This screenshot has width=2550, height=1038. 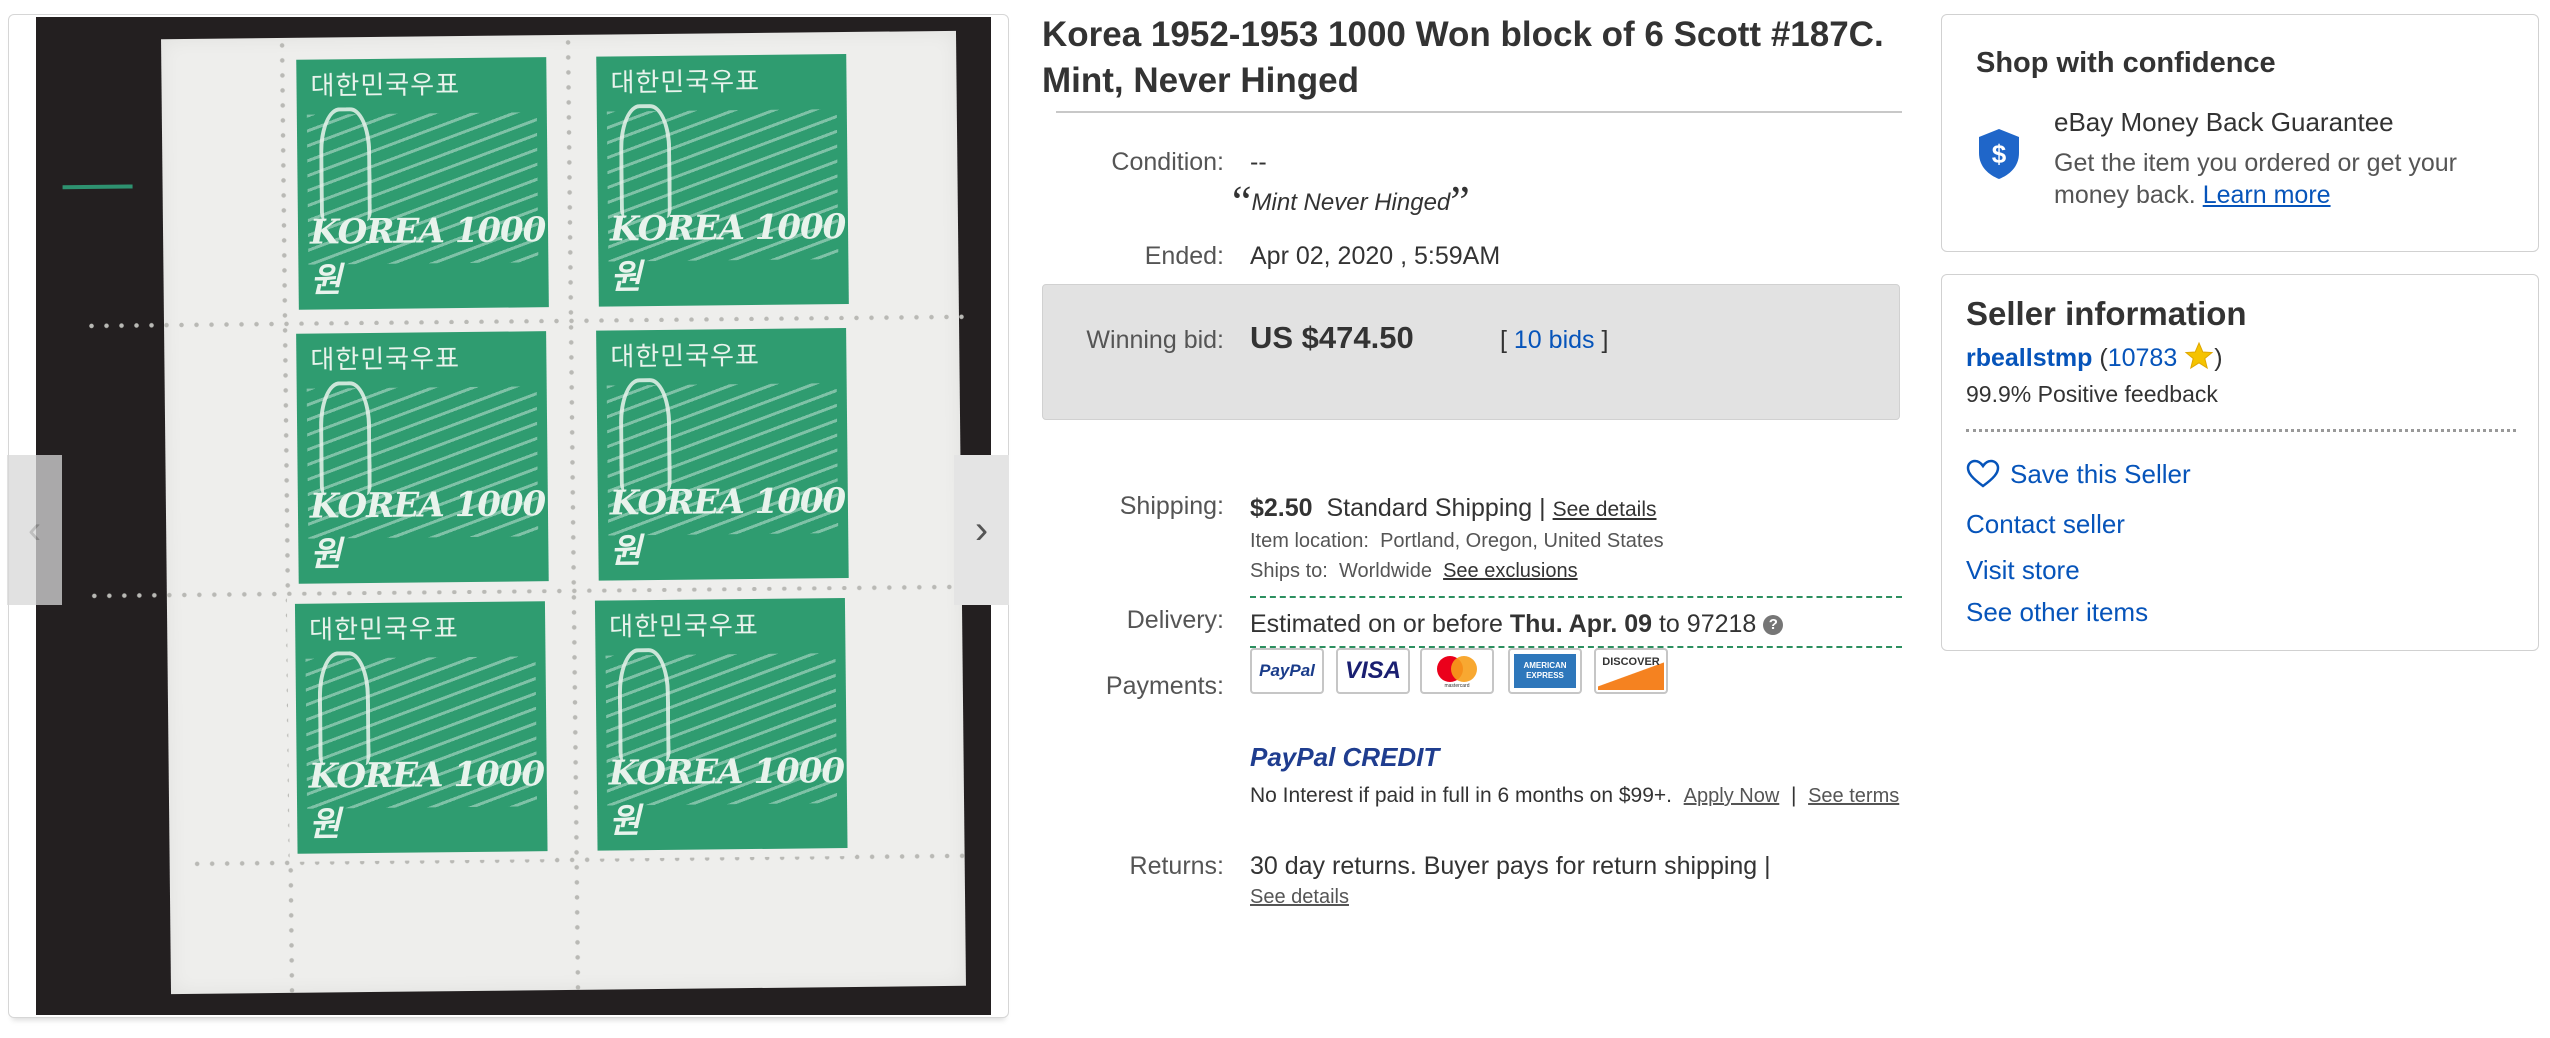 What do you see at coordinates (2023, 570) in the screenshot?
I see `visit-store-link: Visit store` at bounding box center [2023, 570].